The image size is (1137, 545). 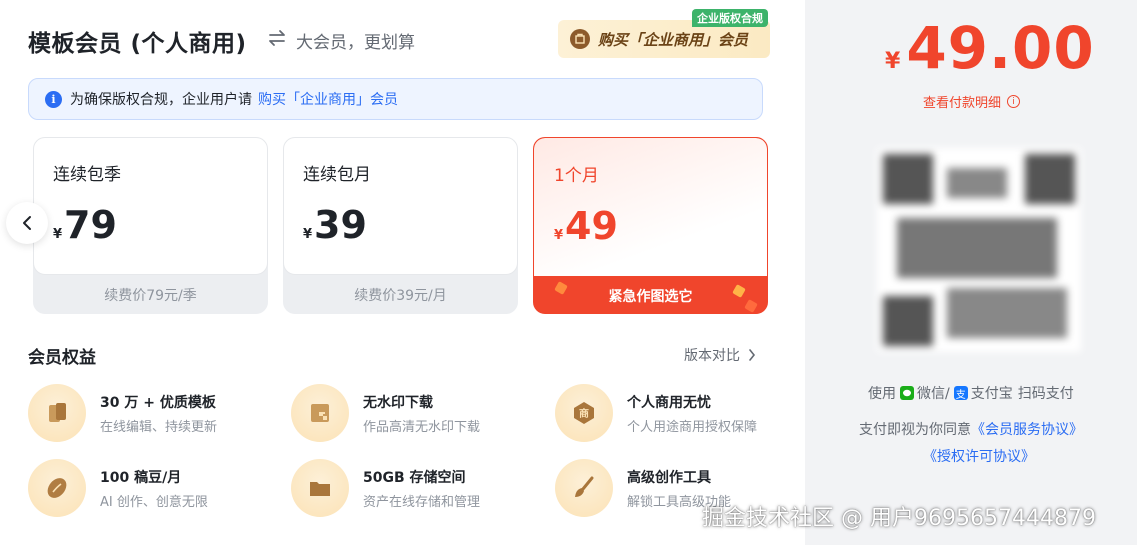 What do you see at coordinates (669, 477) in the screenshot?
I see `benefit-title: 高级创作工具` at bounding box center [669, 477].